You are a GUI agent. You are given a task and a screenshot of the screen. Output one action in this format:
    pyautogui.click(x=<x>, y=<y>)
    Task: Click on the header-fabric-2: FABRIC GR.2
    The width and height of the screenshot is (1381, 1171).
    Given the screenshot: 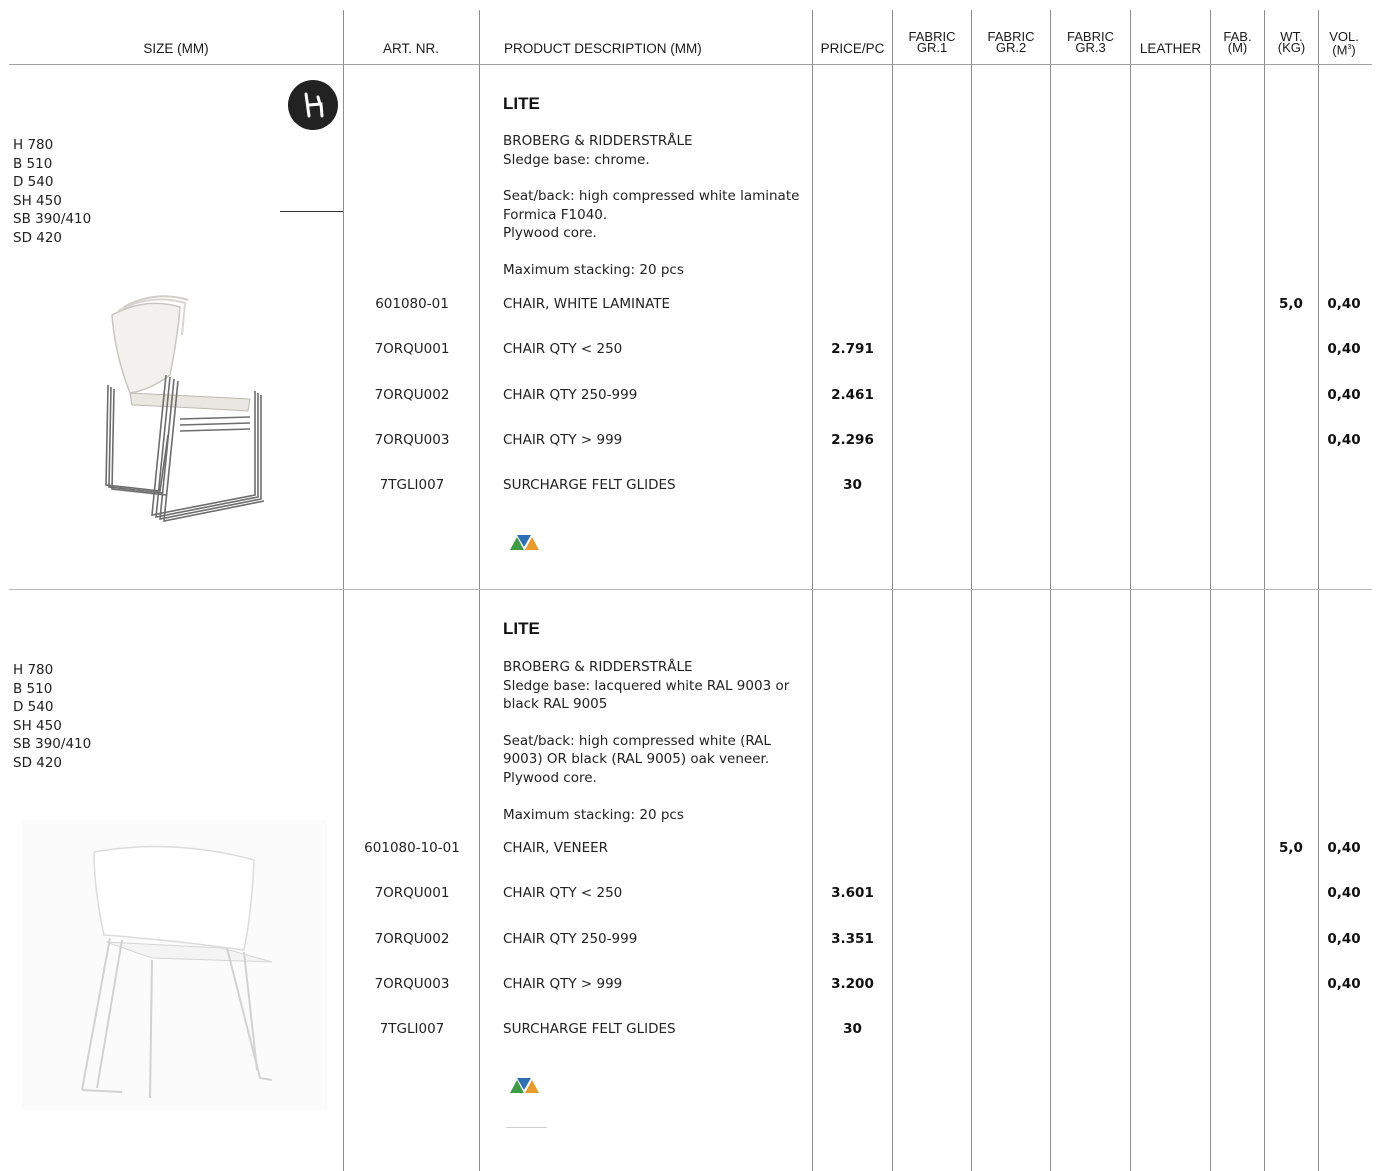 What is the action you would take?
    pyautogui.click(x=1011, y=42)
    